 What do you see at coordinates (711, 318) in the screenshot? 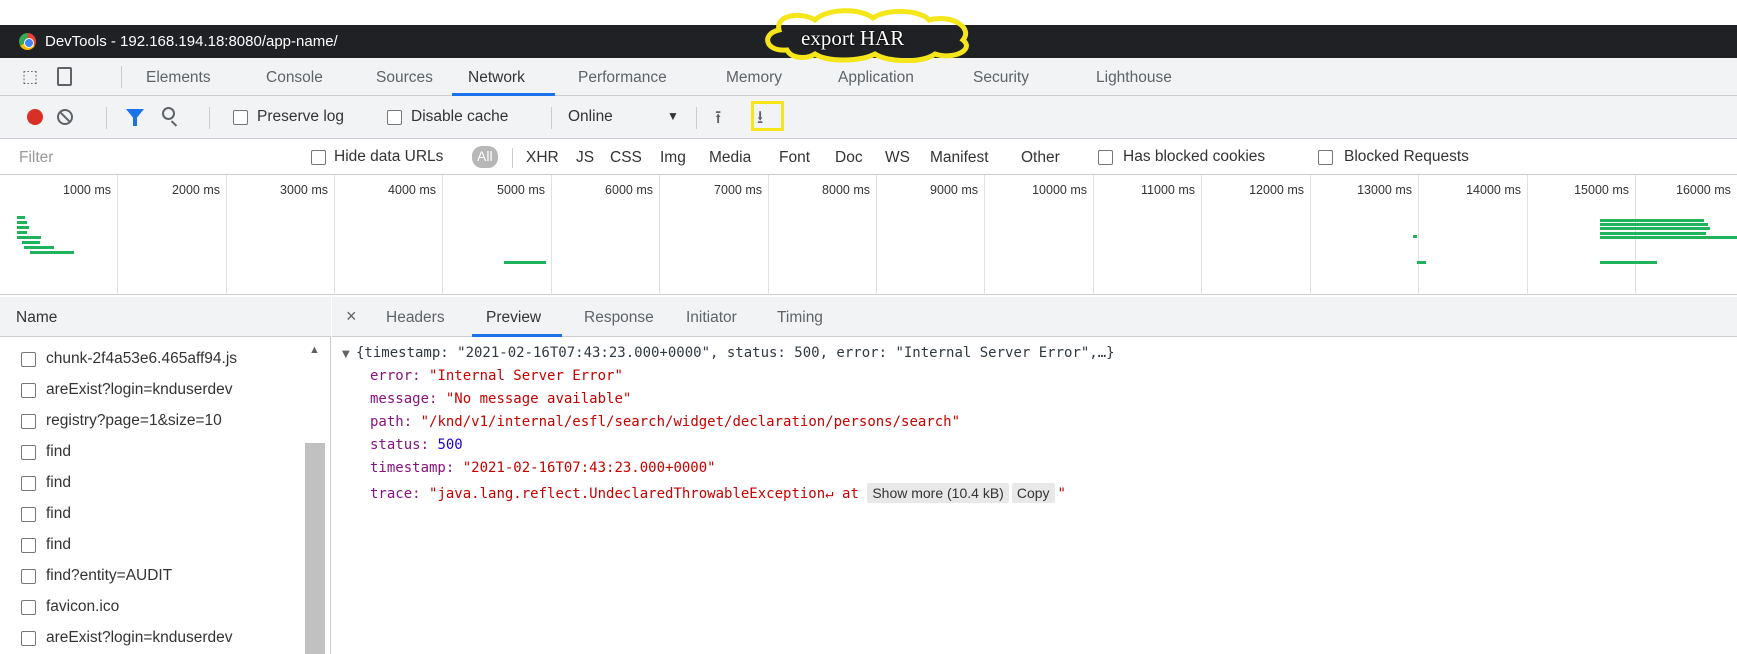
I see `tab-initiator: Initiator` at bounding box center [711, 318].